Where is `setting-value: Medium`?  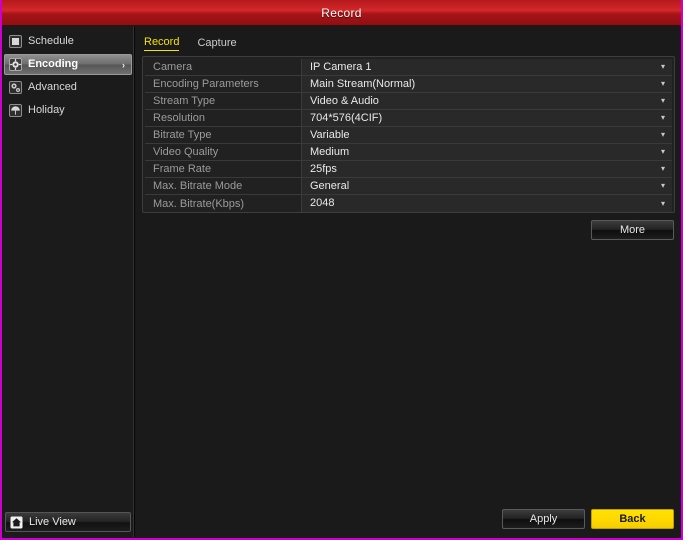 setting-value: Medium is located at coordinates (330, 151).